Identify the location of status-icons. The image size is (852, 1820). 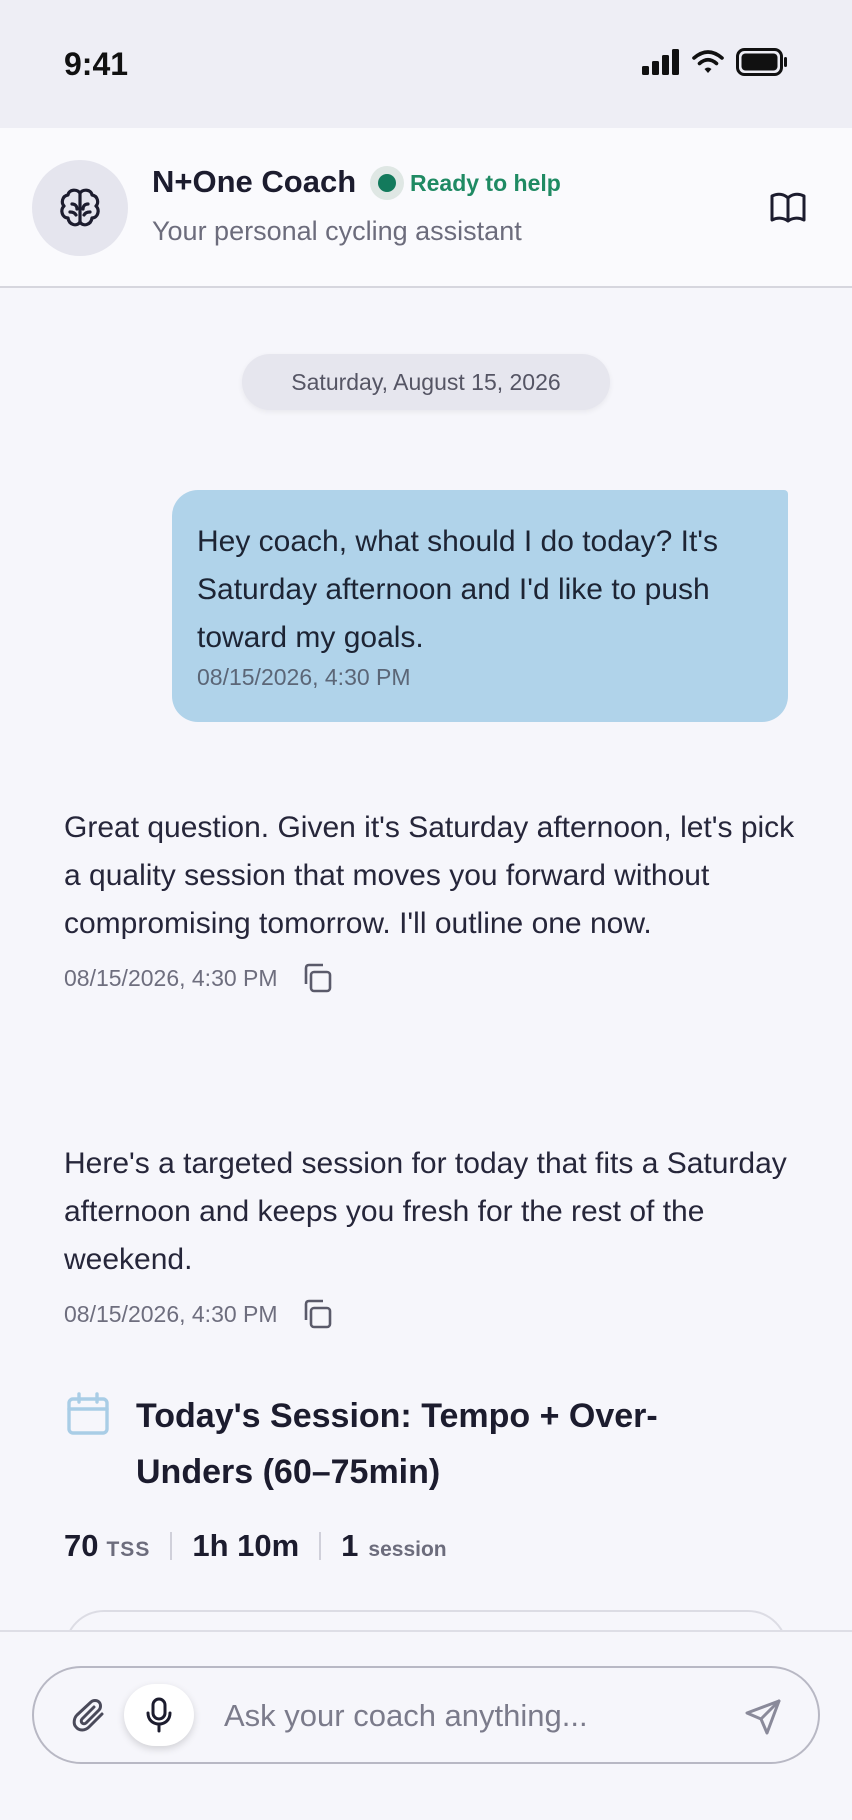
(715, 62).